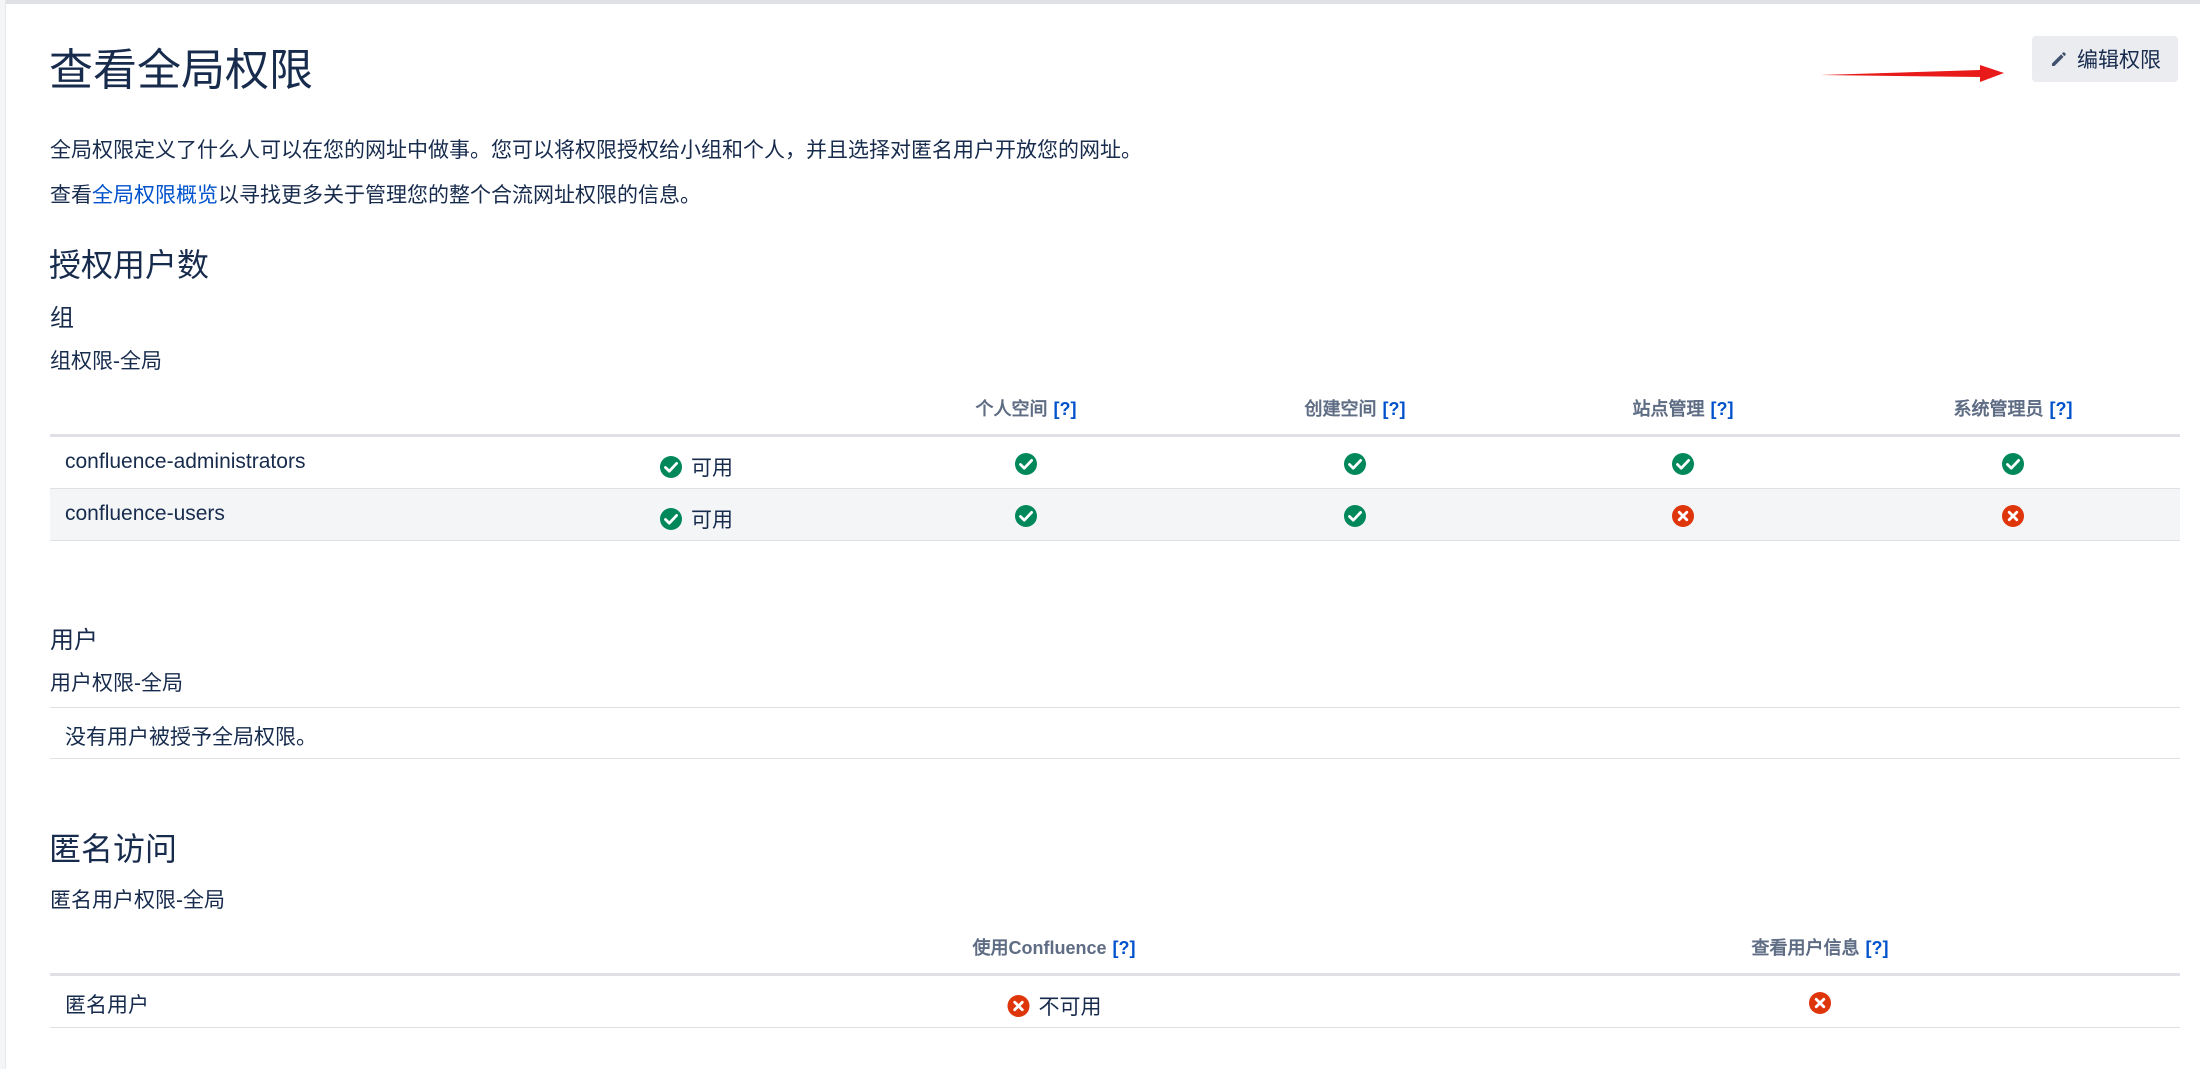  I want to click on global-permissions-overview-link: 全局权限概览, so click(155, 195).